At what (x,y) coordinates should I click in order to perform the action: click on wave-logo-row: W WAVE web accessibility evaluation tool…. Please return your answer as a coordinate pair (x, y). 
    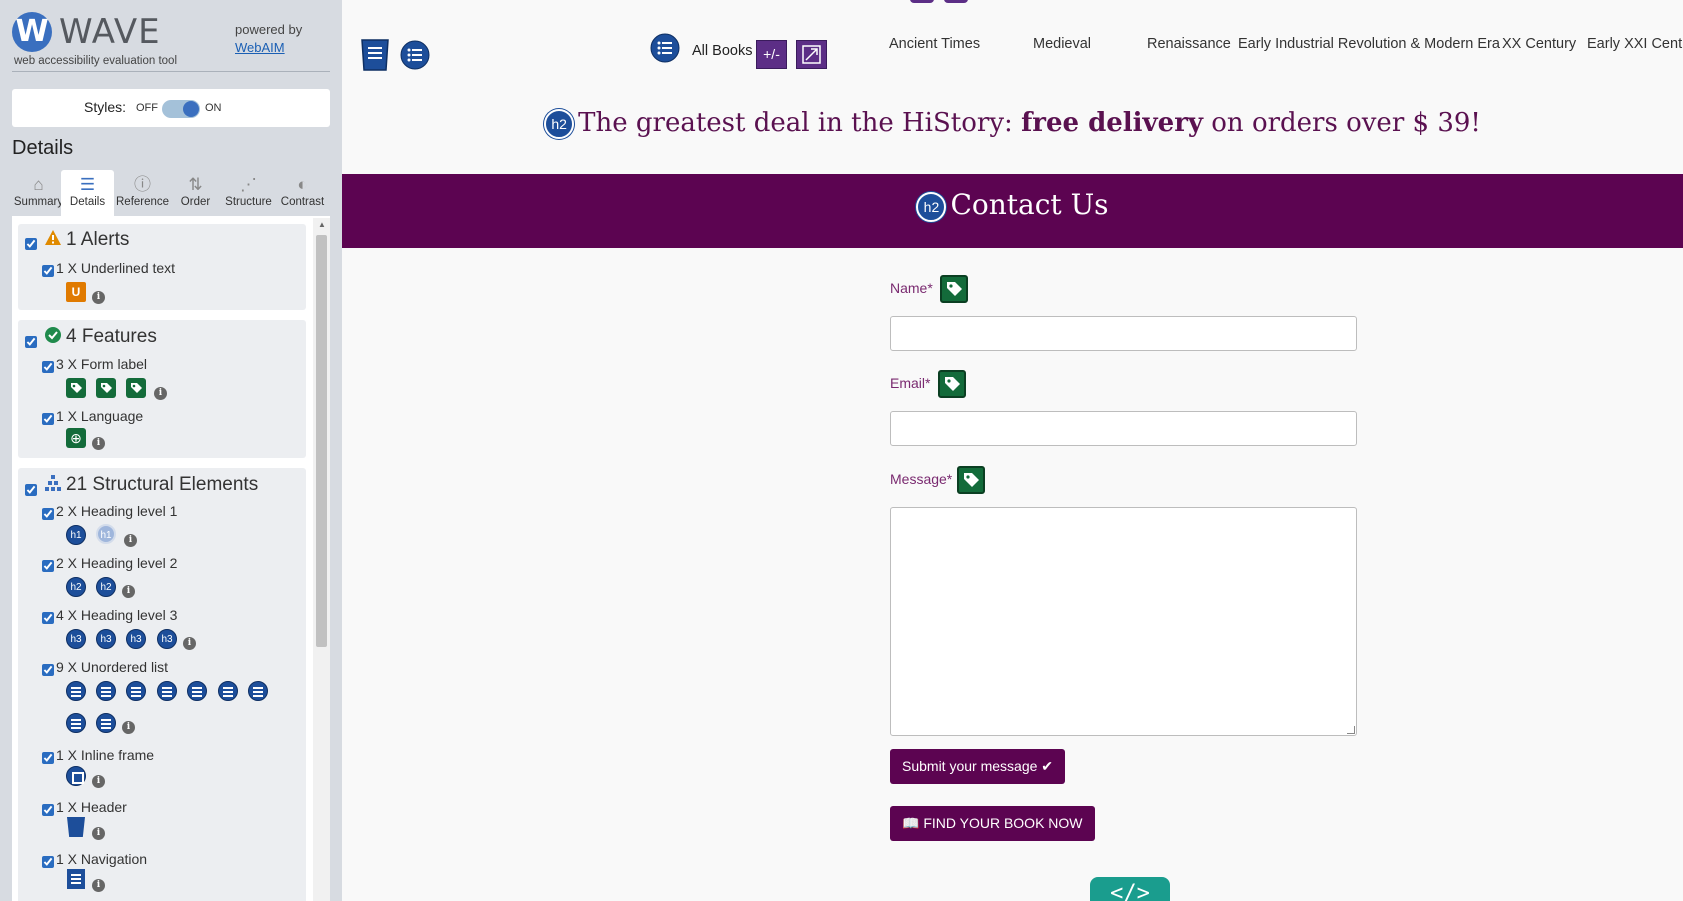
    Looking at the image, I should click on (171, 41).